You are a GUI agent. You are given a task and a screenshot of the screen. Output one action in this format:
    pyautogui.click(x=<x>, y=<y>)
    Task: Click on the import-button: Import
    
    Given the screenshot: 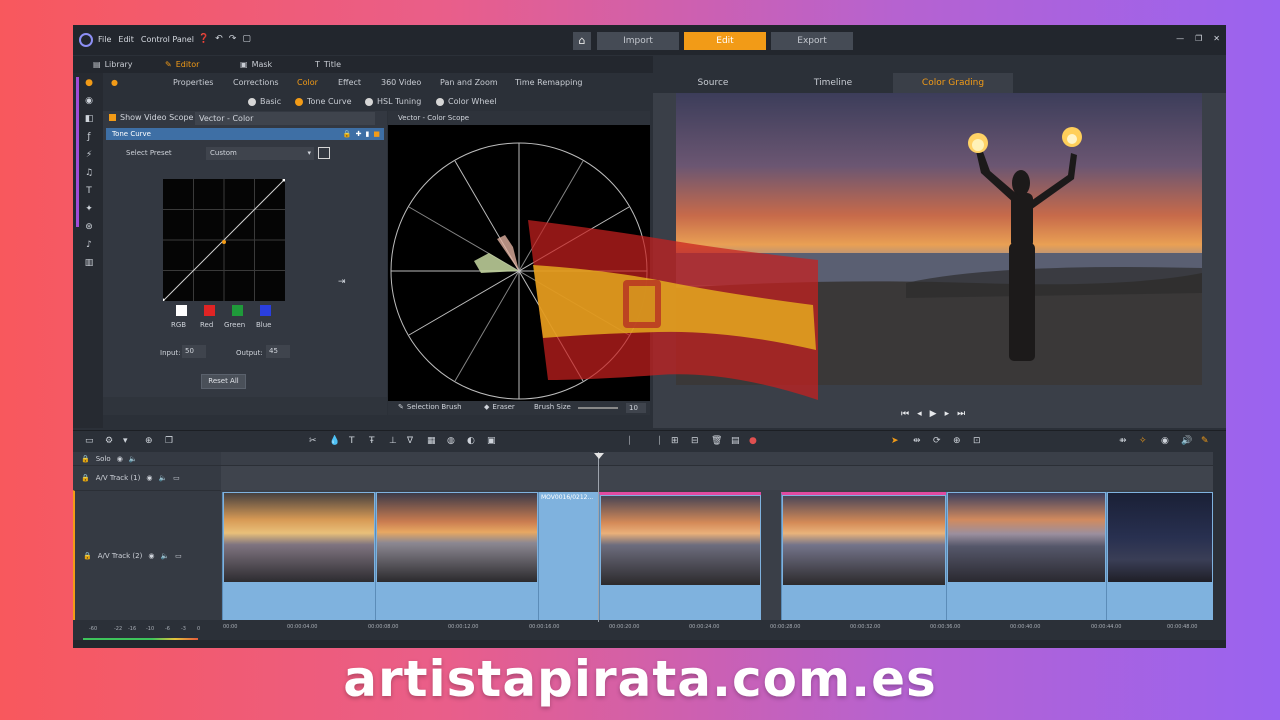 What is the action you would take?
    pyautogui.click(x=638, y=41)
    